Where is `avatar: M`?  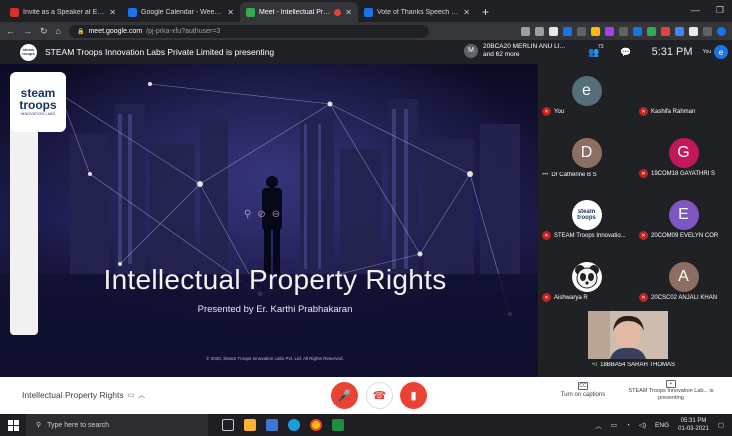 avatar: M is located at coordinates (471, 51).